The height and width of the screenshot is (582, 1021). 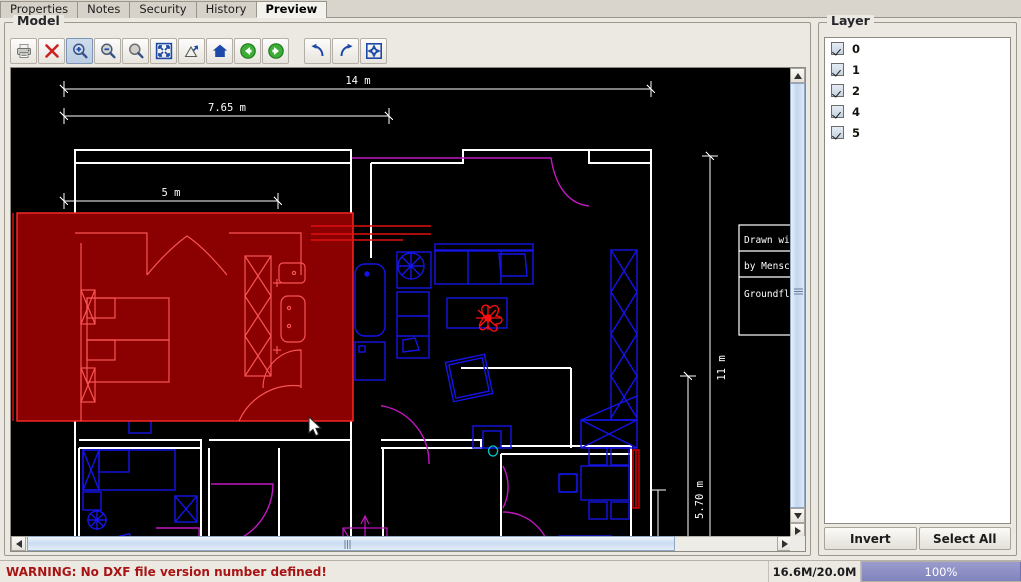 What do you see at coordinates (917, 48) in the screenshot?
I see `layer-row: 0` at bounding box center [917, 48].